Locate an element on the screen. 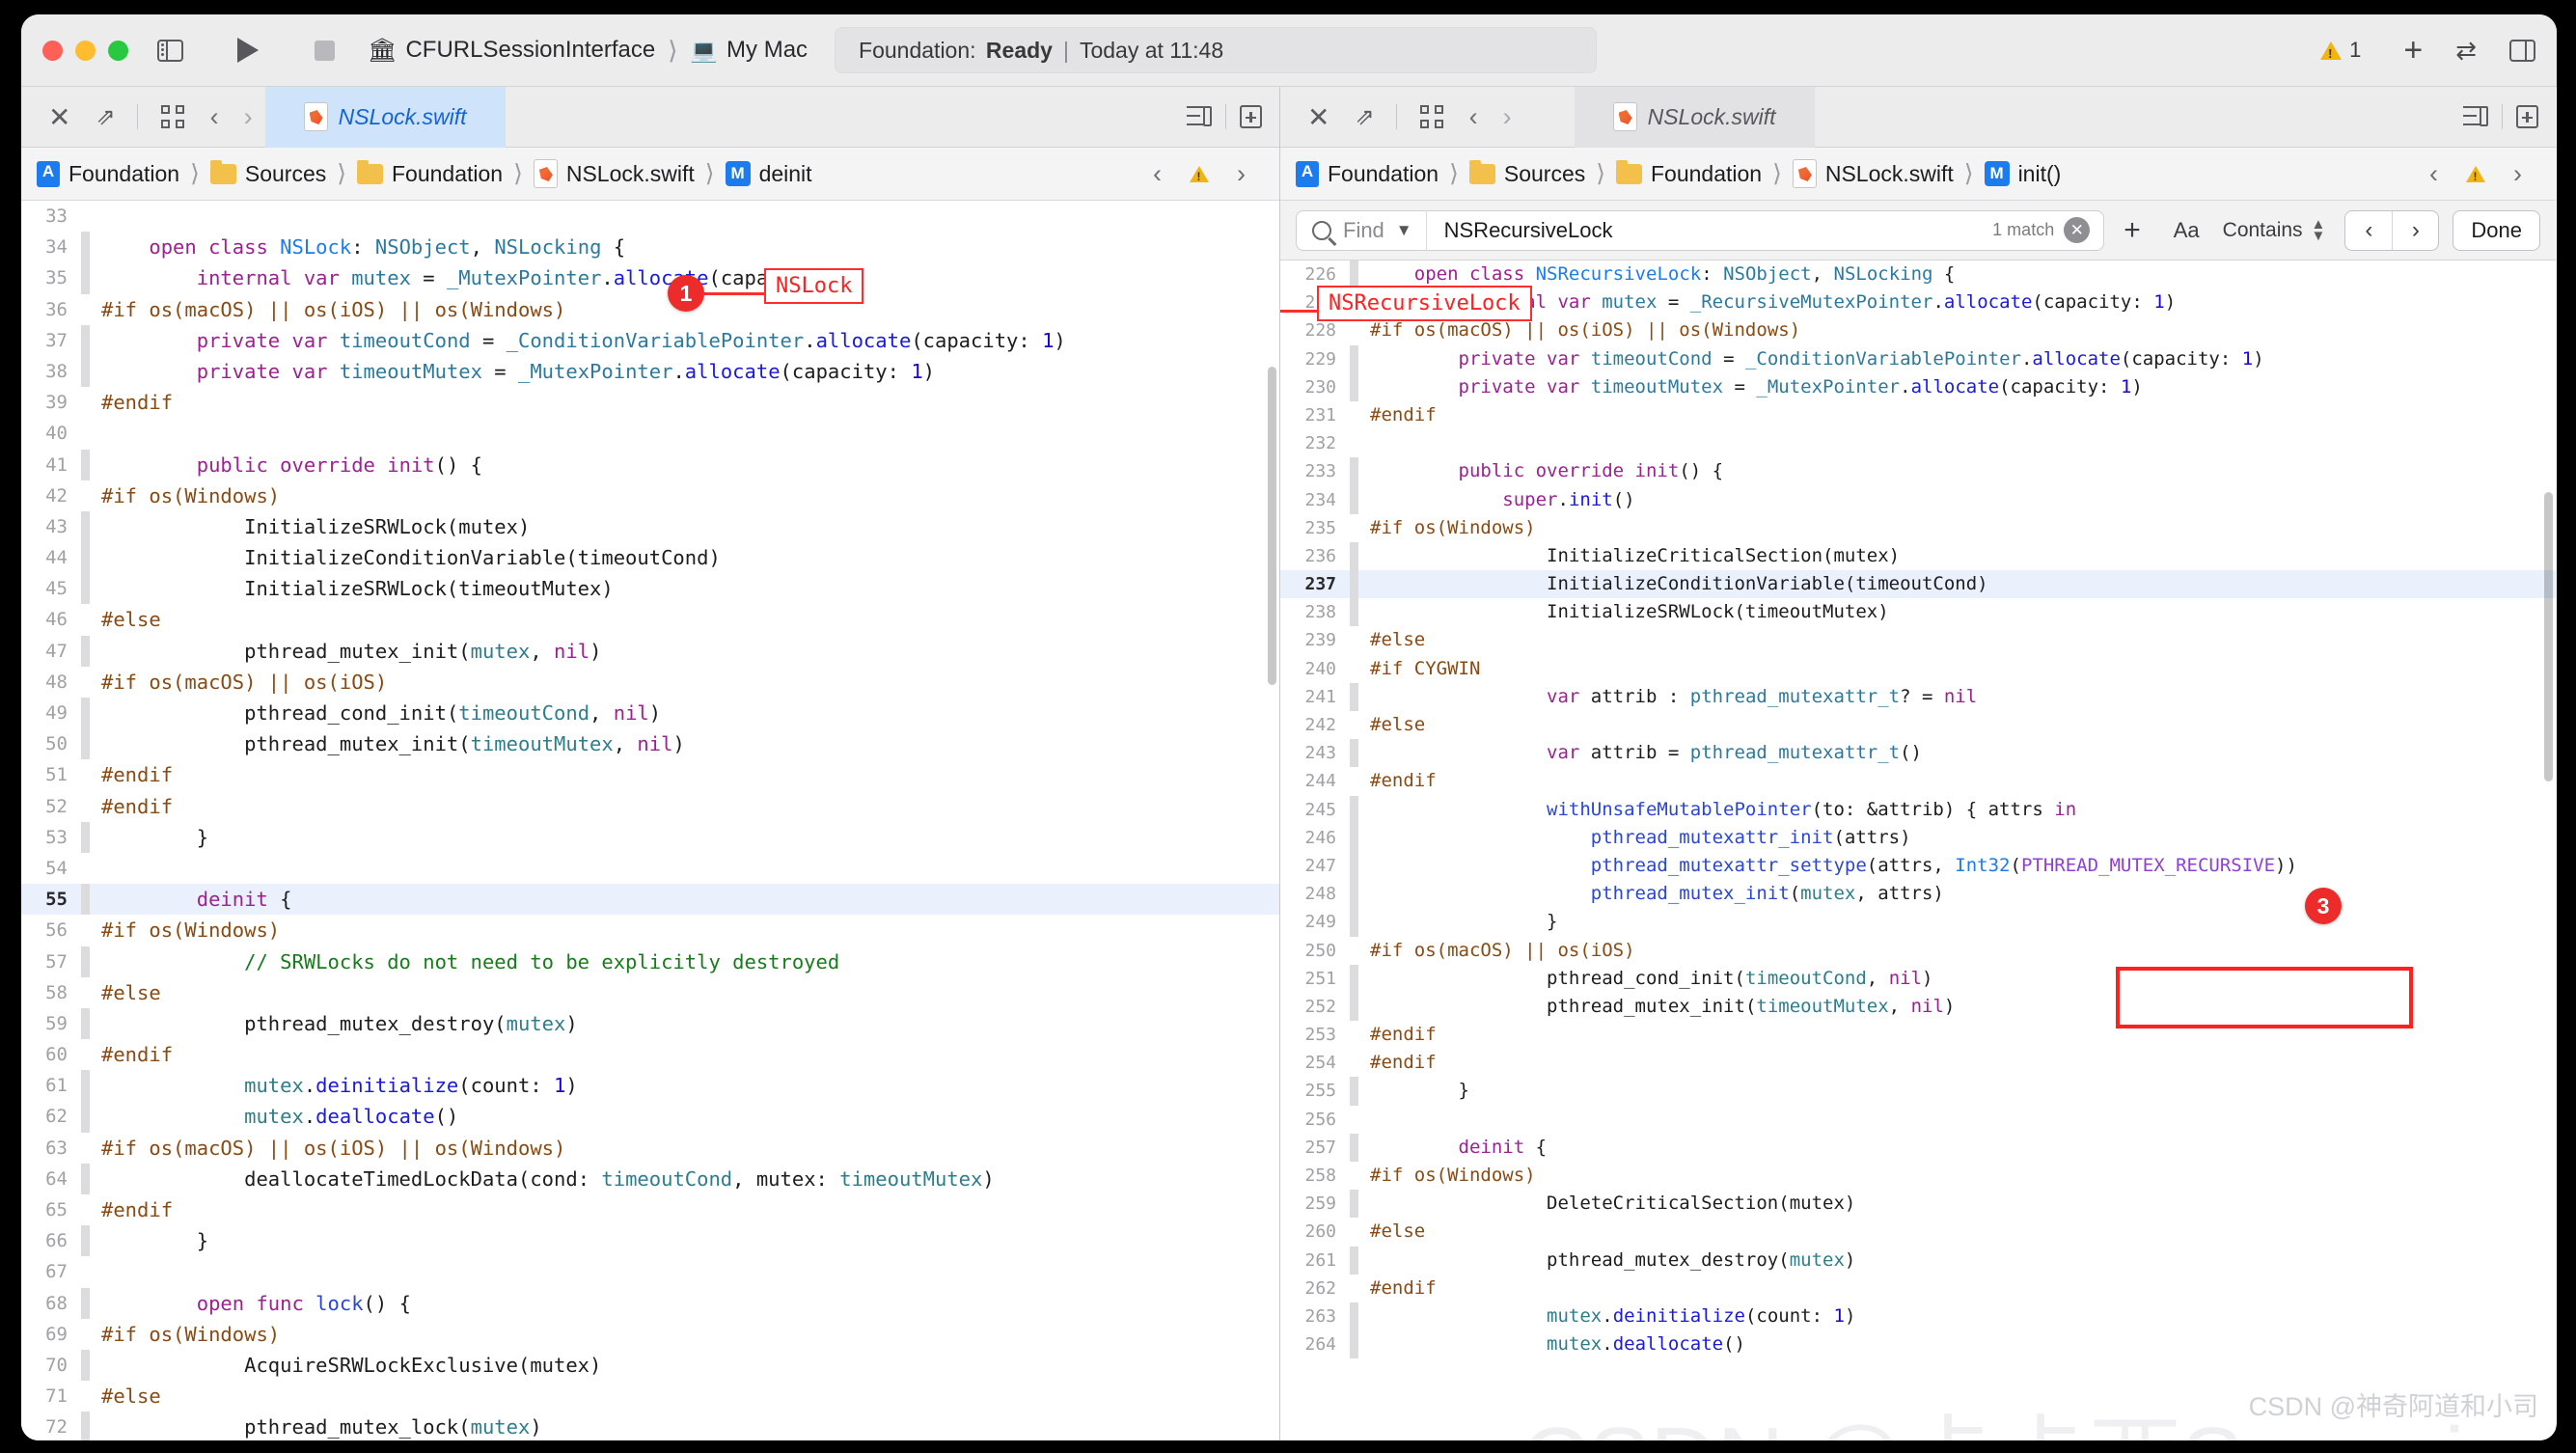 The width and height of the screenshot is (2576, 1453). code-line: 256 is located at coordinates (1918, 1120).